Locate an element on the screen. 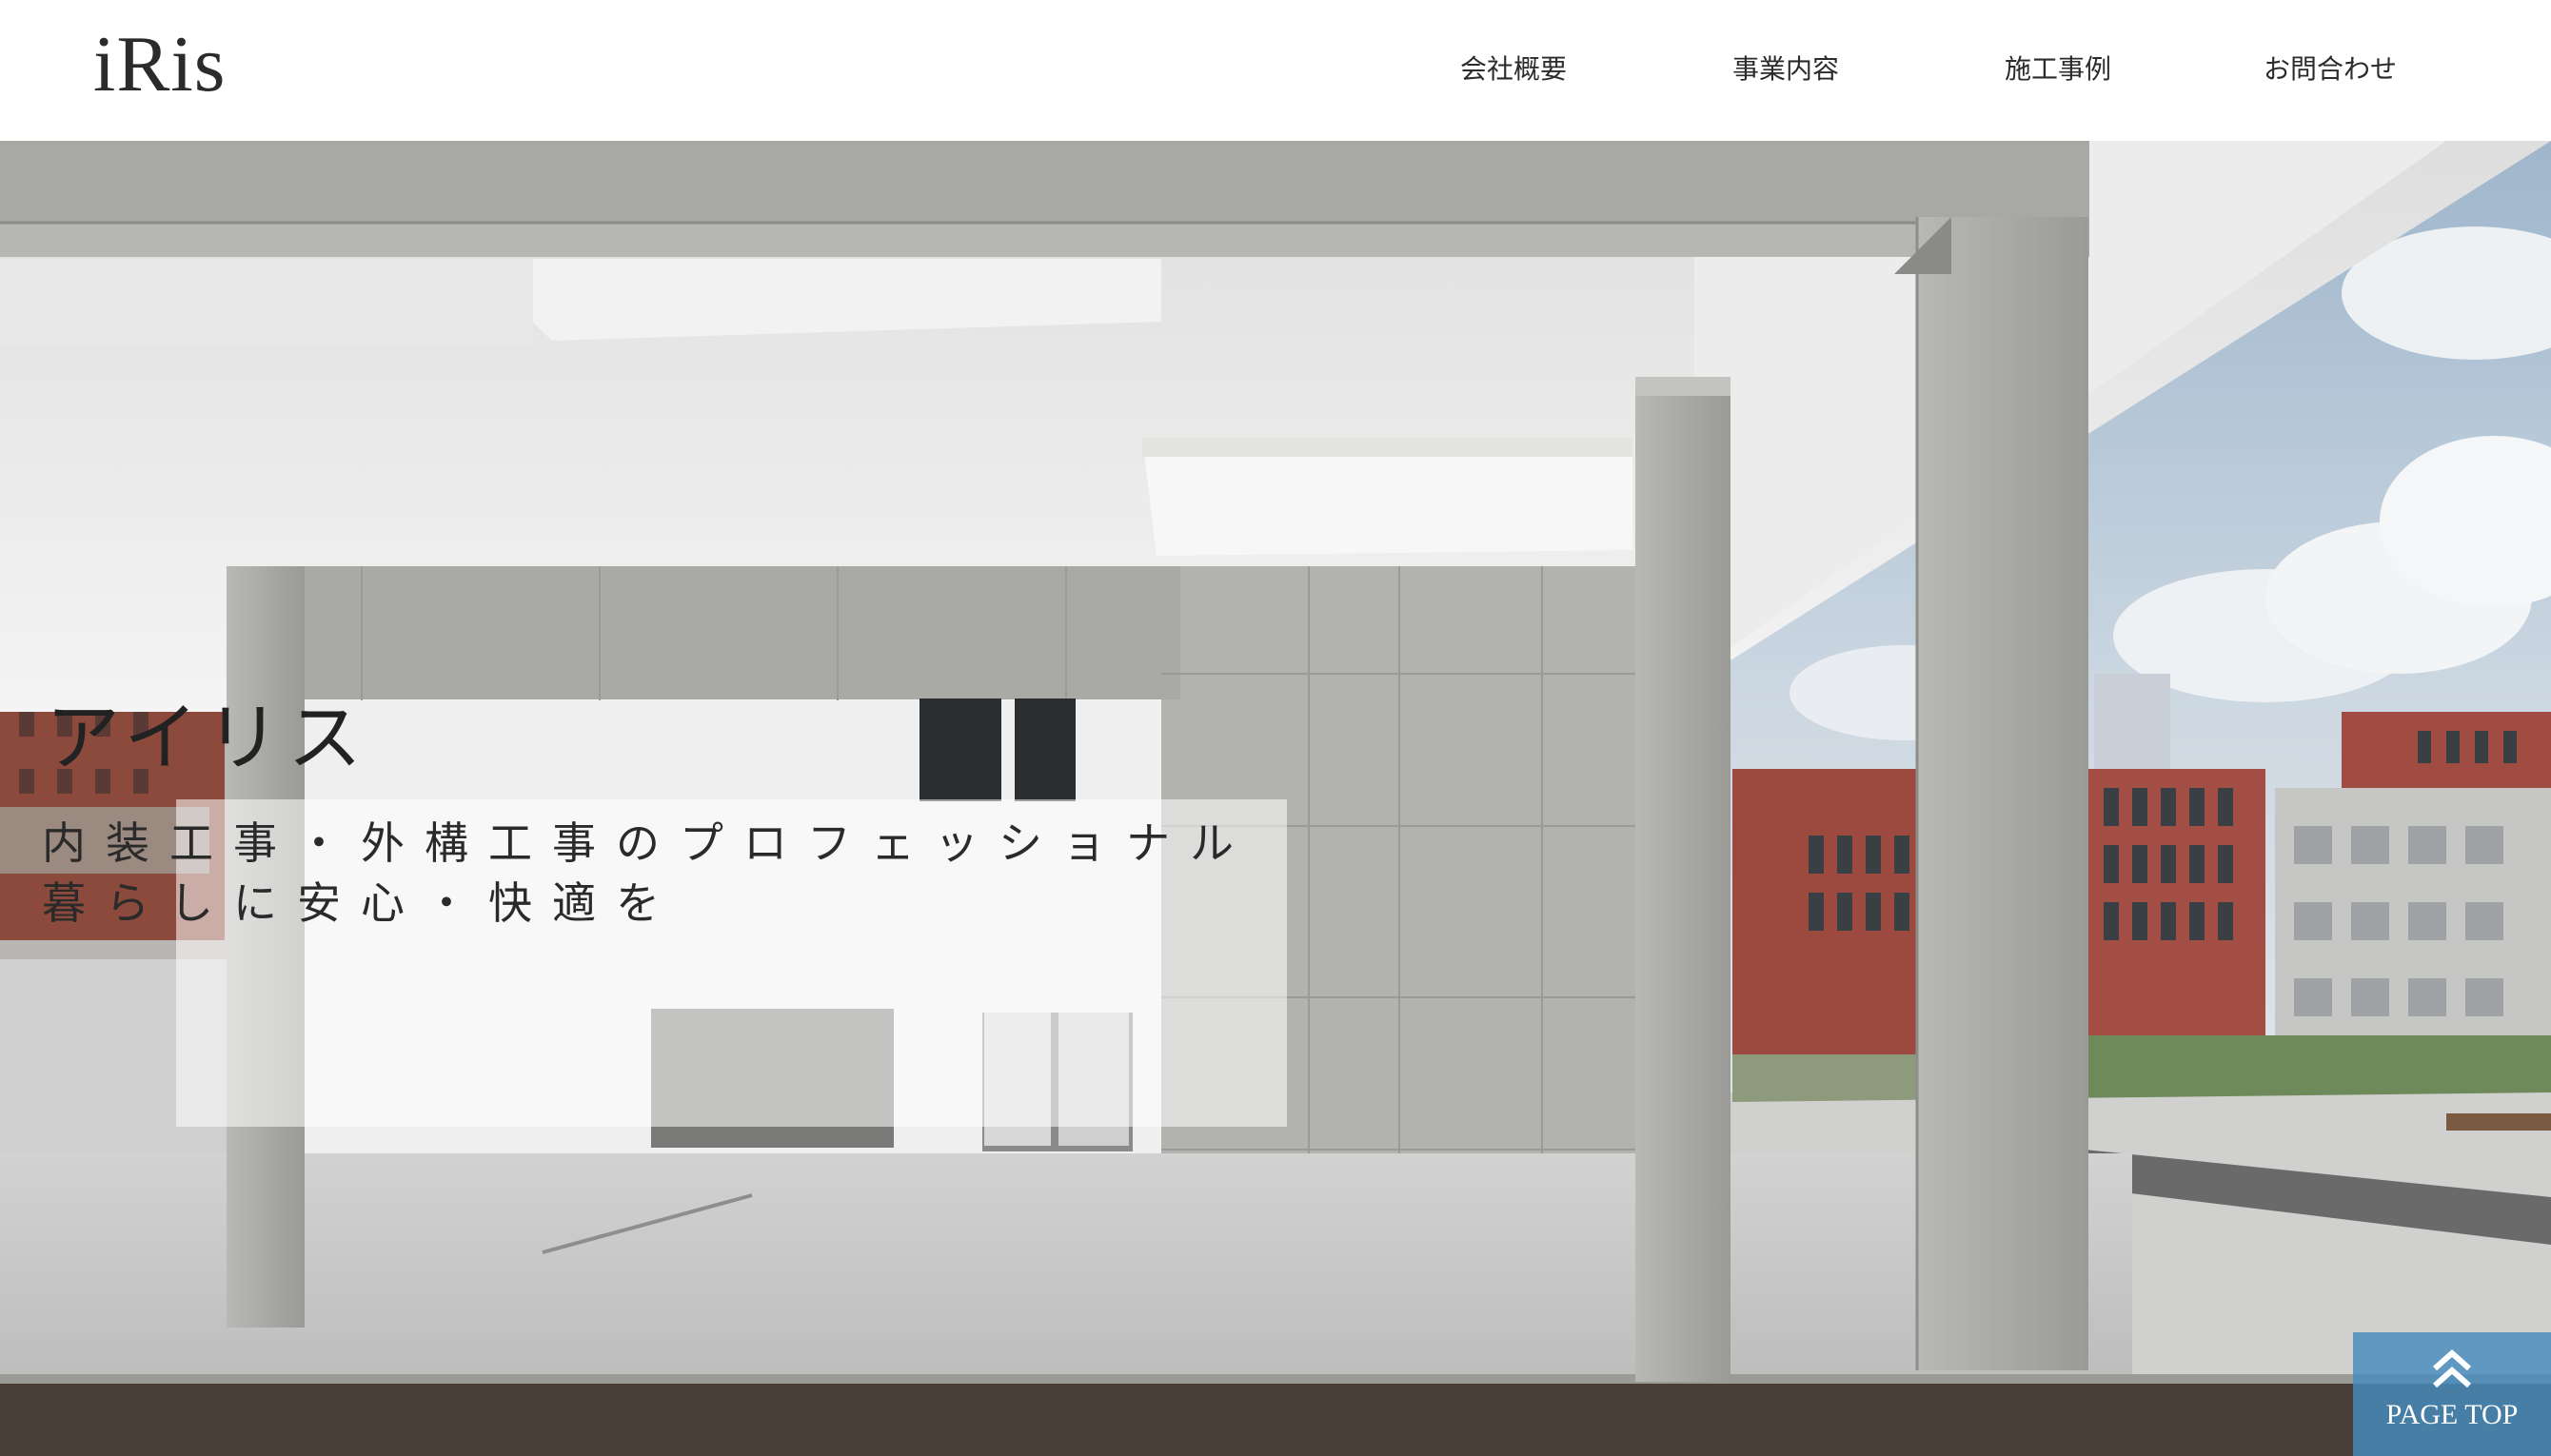  nav-business: 事業内容 is located at coordinates (1785, 69).